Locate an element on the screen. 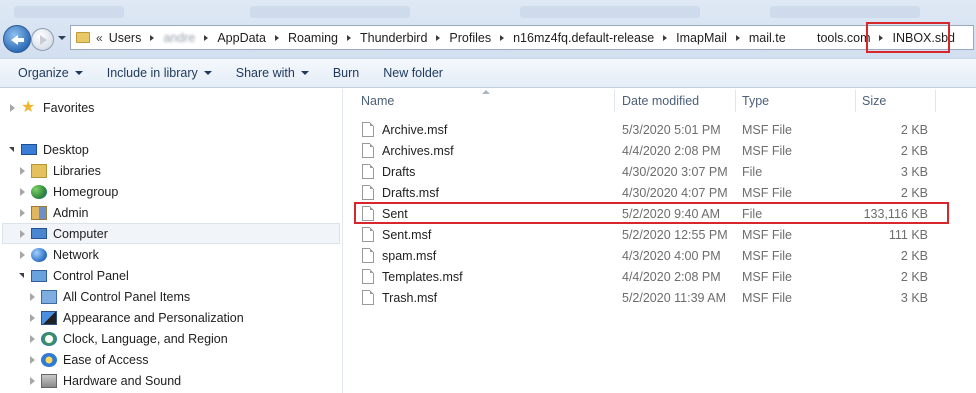  nav-clock-language-region: Clock, Language, and Region is located at coordinates (128, 338).